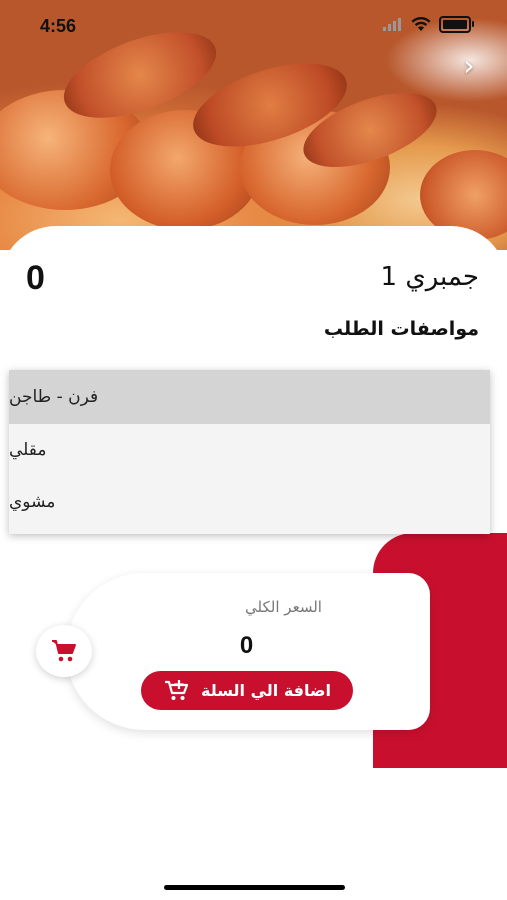 The image size is (507, 900). What do you see at coordinates (401, 329) in the screenshot?
I see `order-specs-title: مواصفات الطلب` at bounding box center [401, 329].